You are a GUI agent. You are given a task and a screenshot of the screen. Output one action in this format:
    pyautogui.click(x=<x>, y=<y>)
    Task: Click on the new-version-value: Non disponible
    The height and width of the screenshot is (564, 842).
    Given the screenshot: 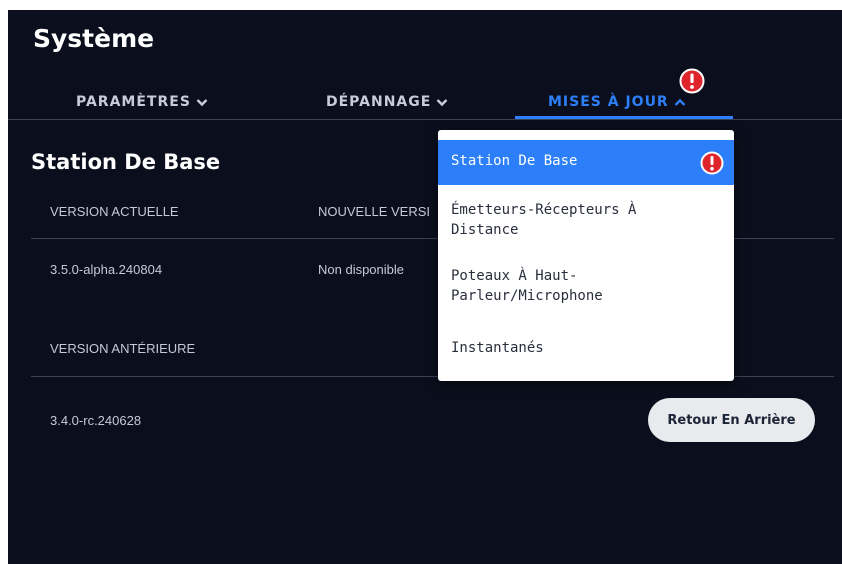 What is the action you would take?
    pyautogui.click(x=361, y=269)
    